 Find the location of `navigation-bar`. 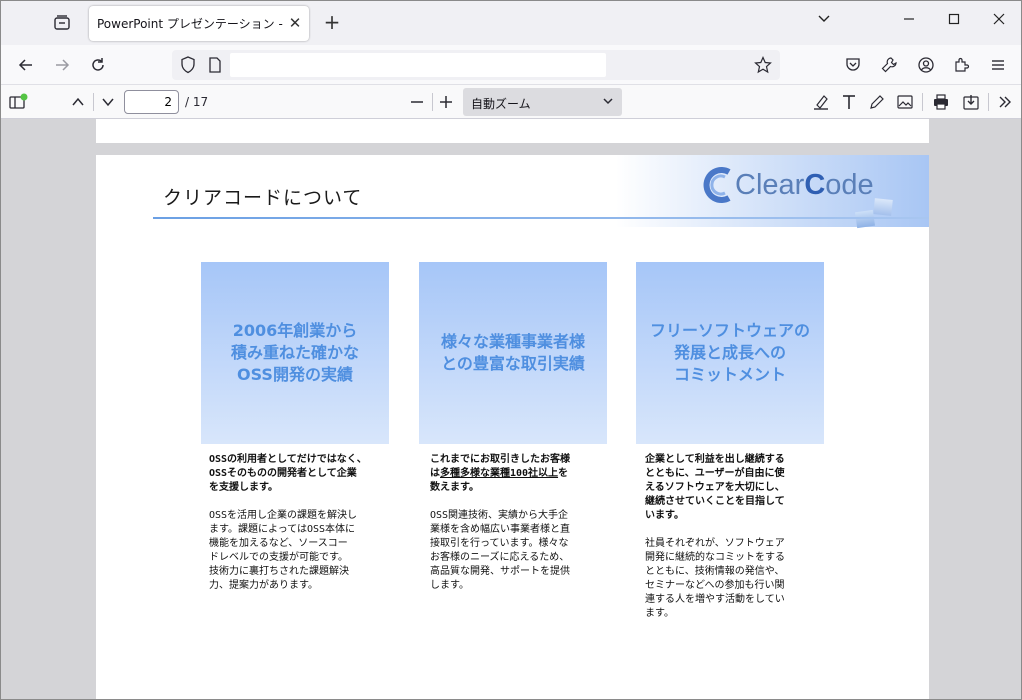

navigation-bar is located at coordinates (511, 65).